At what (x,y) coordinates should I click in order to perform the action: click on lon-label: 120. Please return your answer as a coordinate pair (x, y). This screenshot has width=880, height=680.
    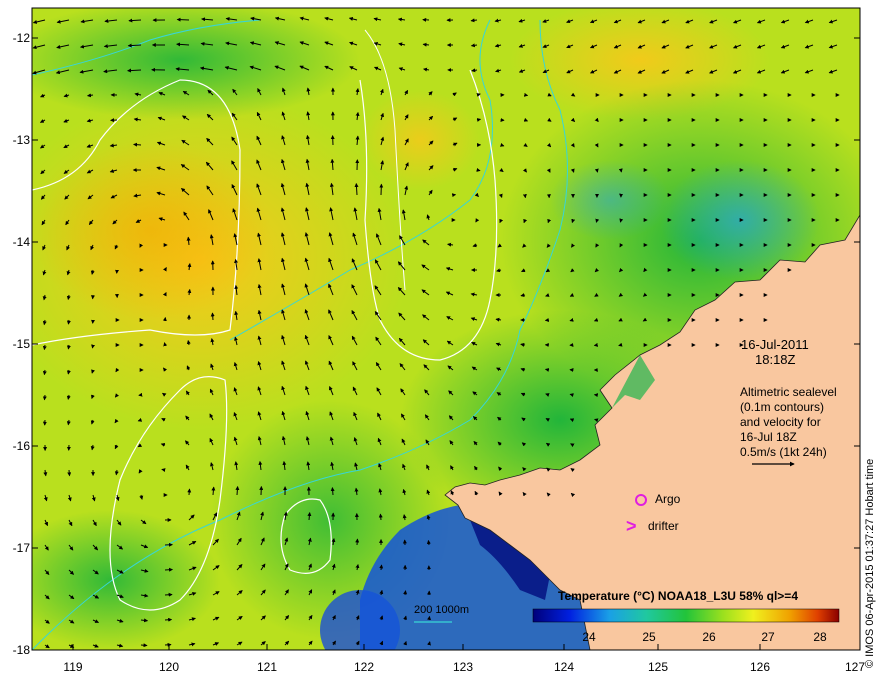
    Looking at the image, I should click on (169, 667).